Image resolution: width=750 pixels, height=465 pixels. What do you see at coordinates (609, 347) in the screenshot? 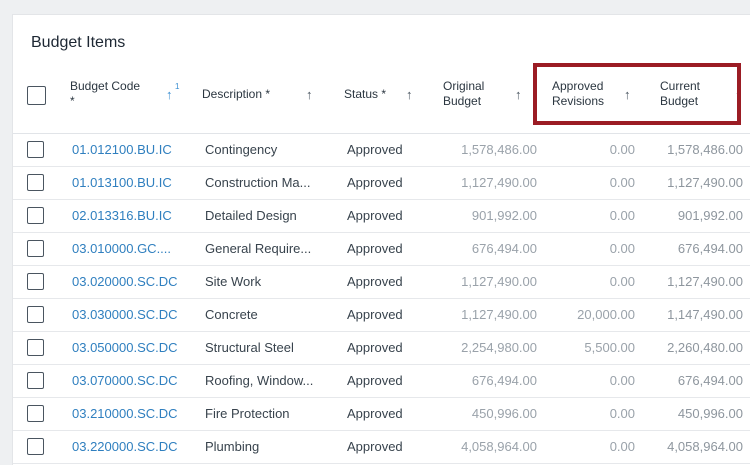
I see `approved-revisions-cell: 5,500.00` at bounding box center [609, 347].